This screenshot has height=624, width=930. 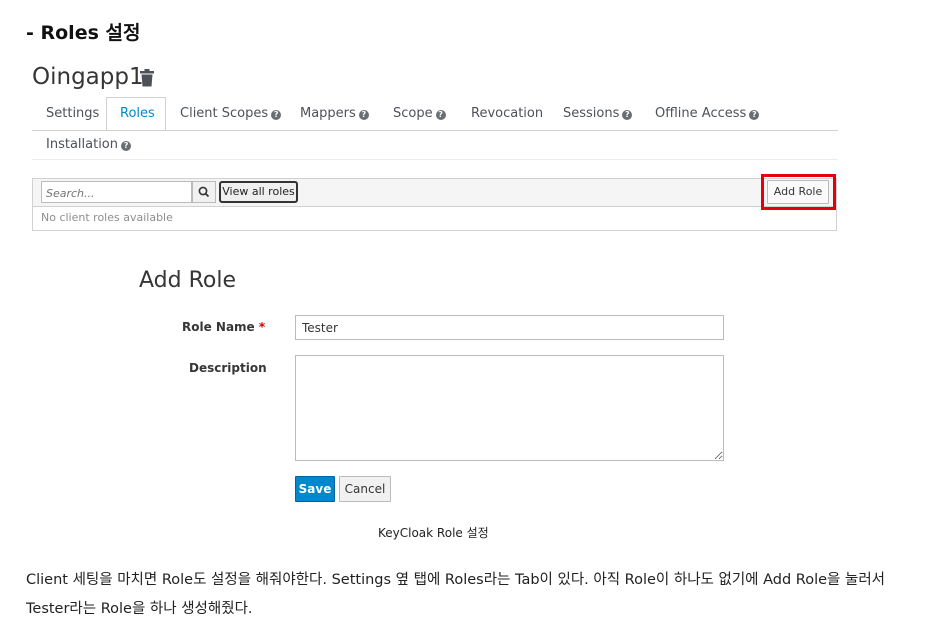 I want to click on cancel-button: Cancel, so click(x=365, y=489).